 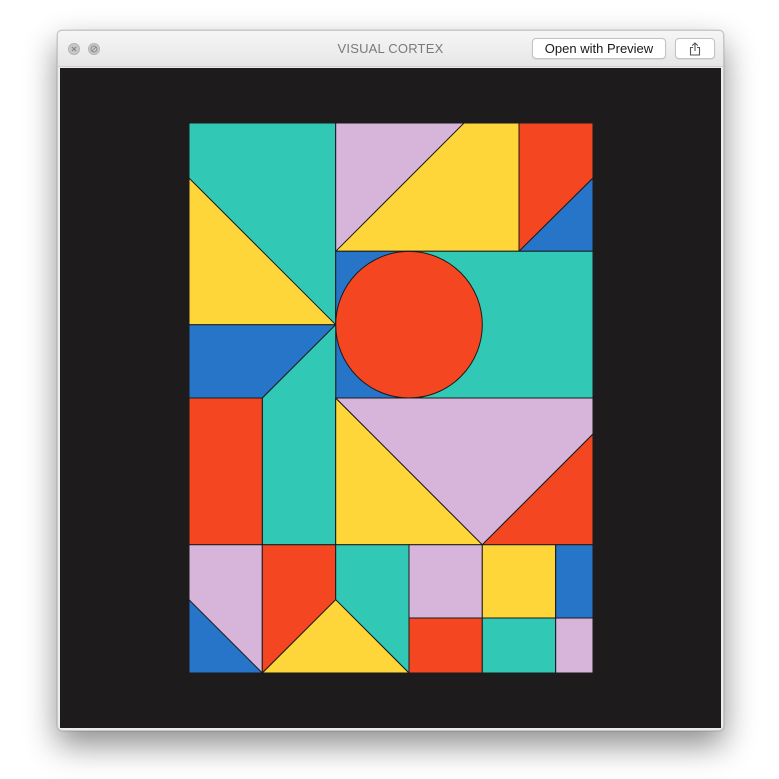 I want to click on share-button, so click(x=695, y=48).